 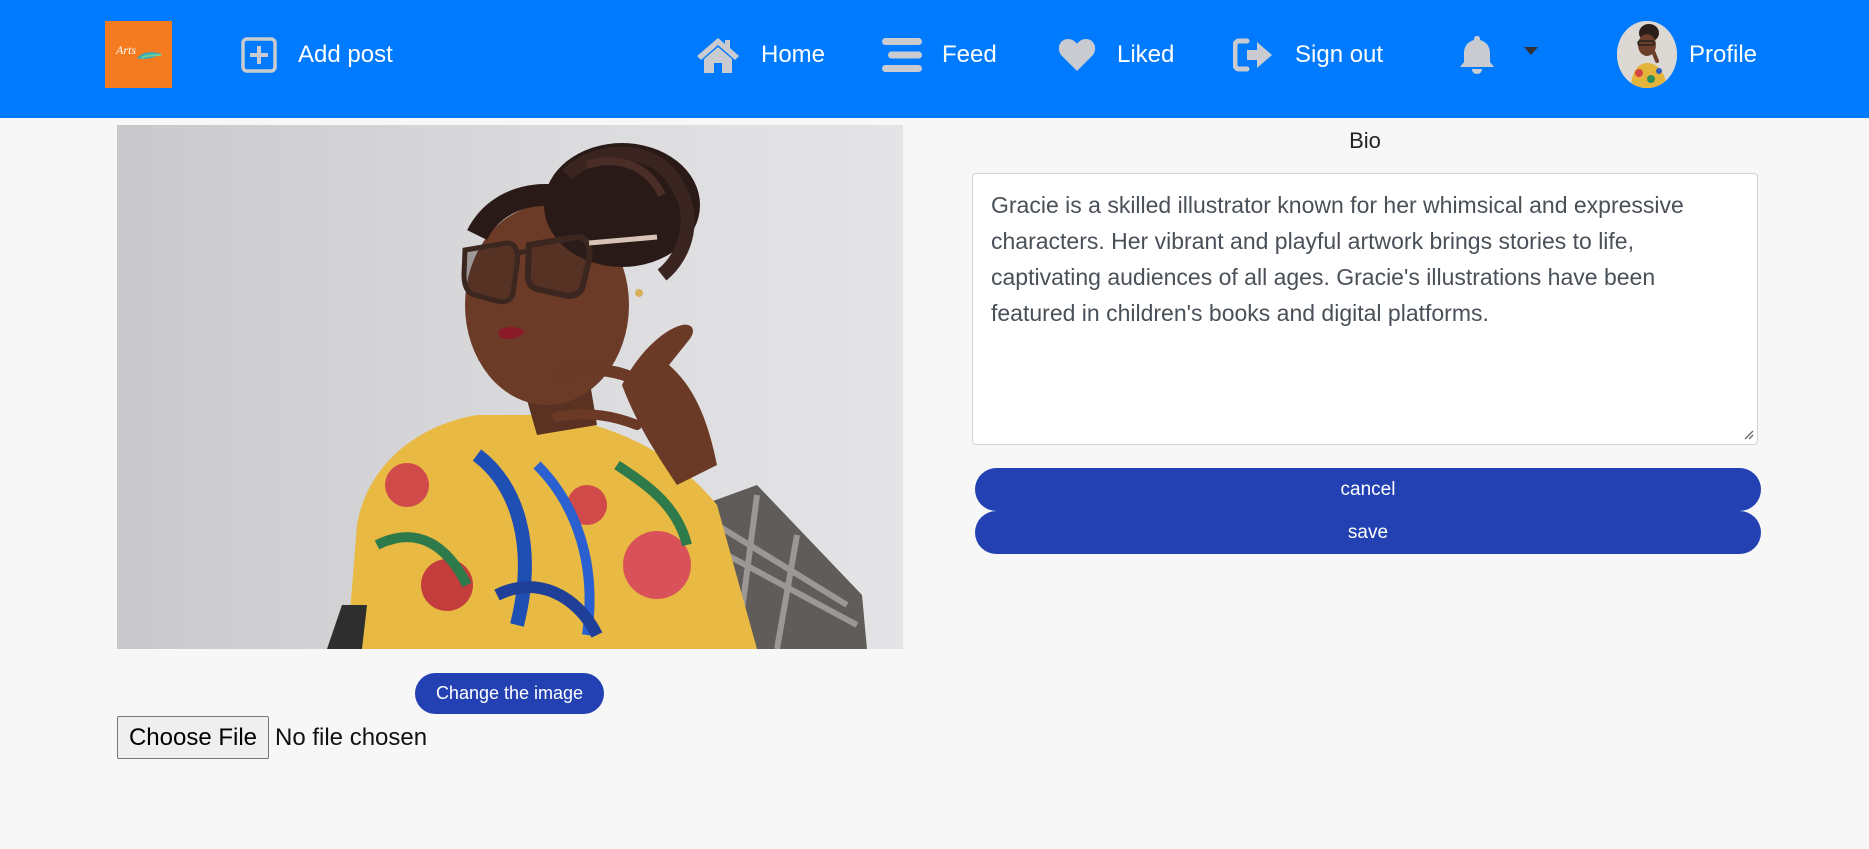 What do you see at coordinates (345, 54) in the screenshot?
I see `nav-add-post-label: Add post` at bounding box center [345, 54].